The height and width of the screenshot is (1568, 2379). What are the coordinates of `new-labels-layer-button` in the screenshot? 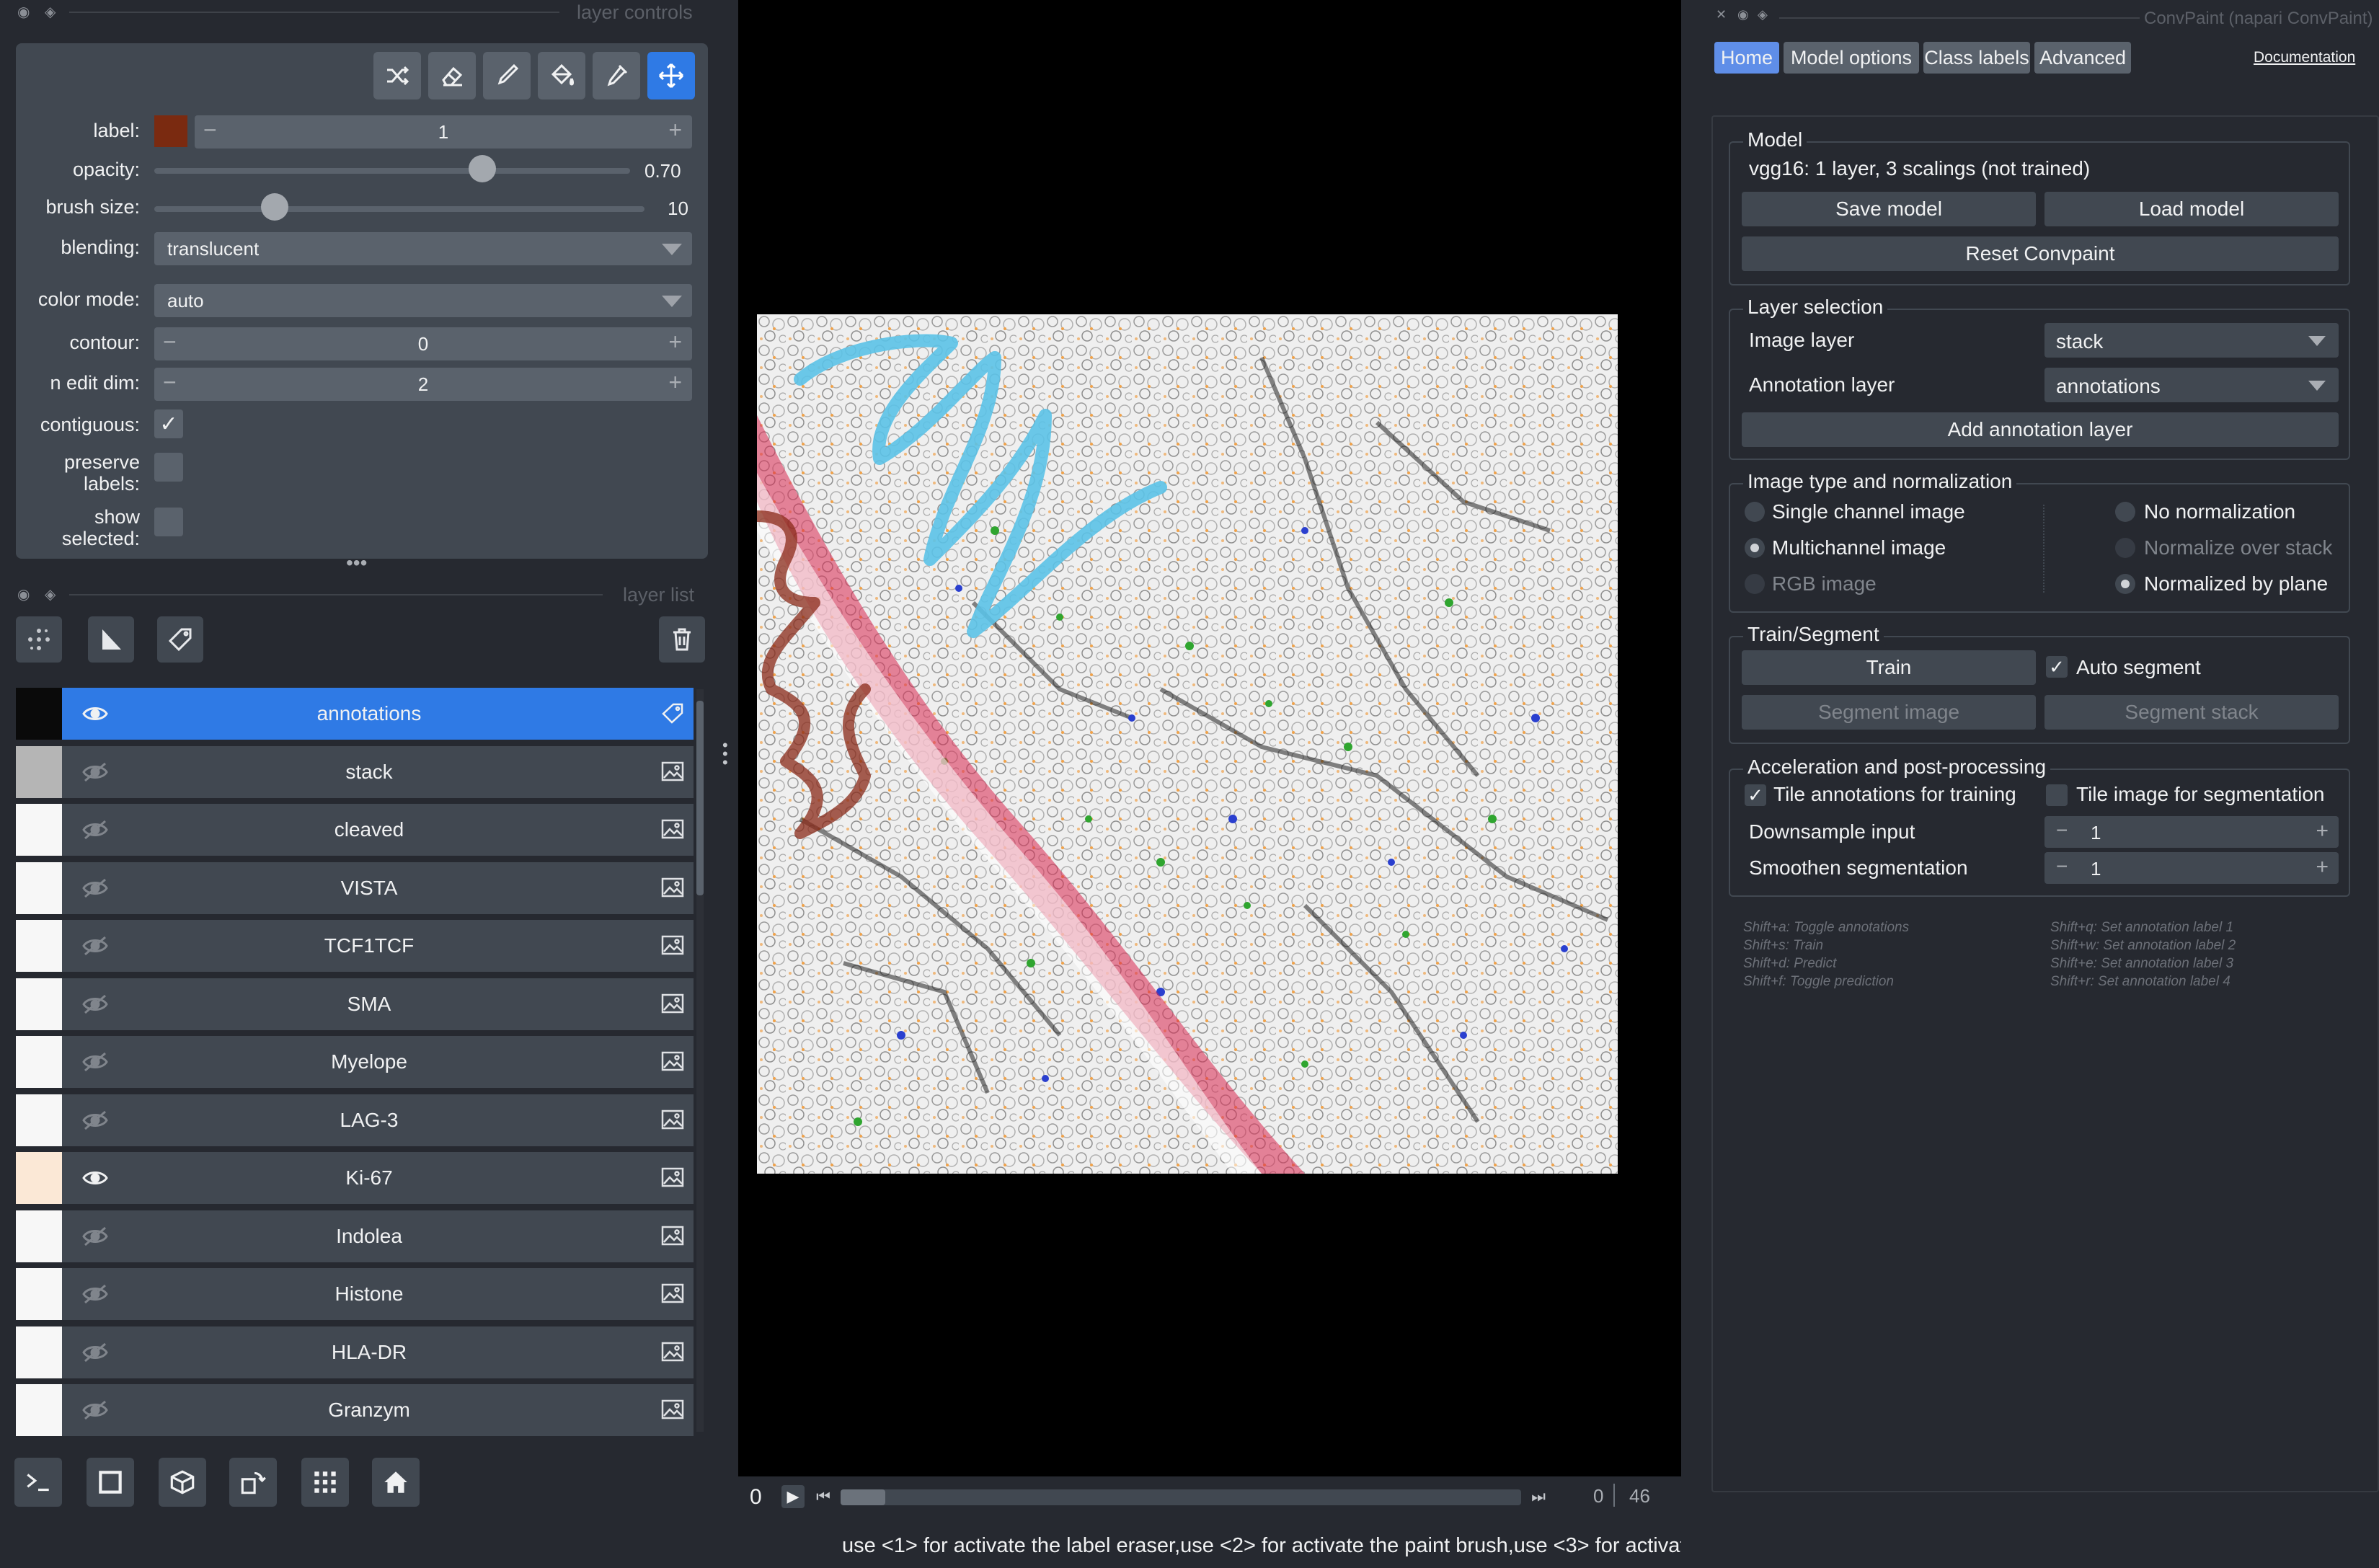 It's located at (180, 639).